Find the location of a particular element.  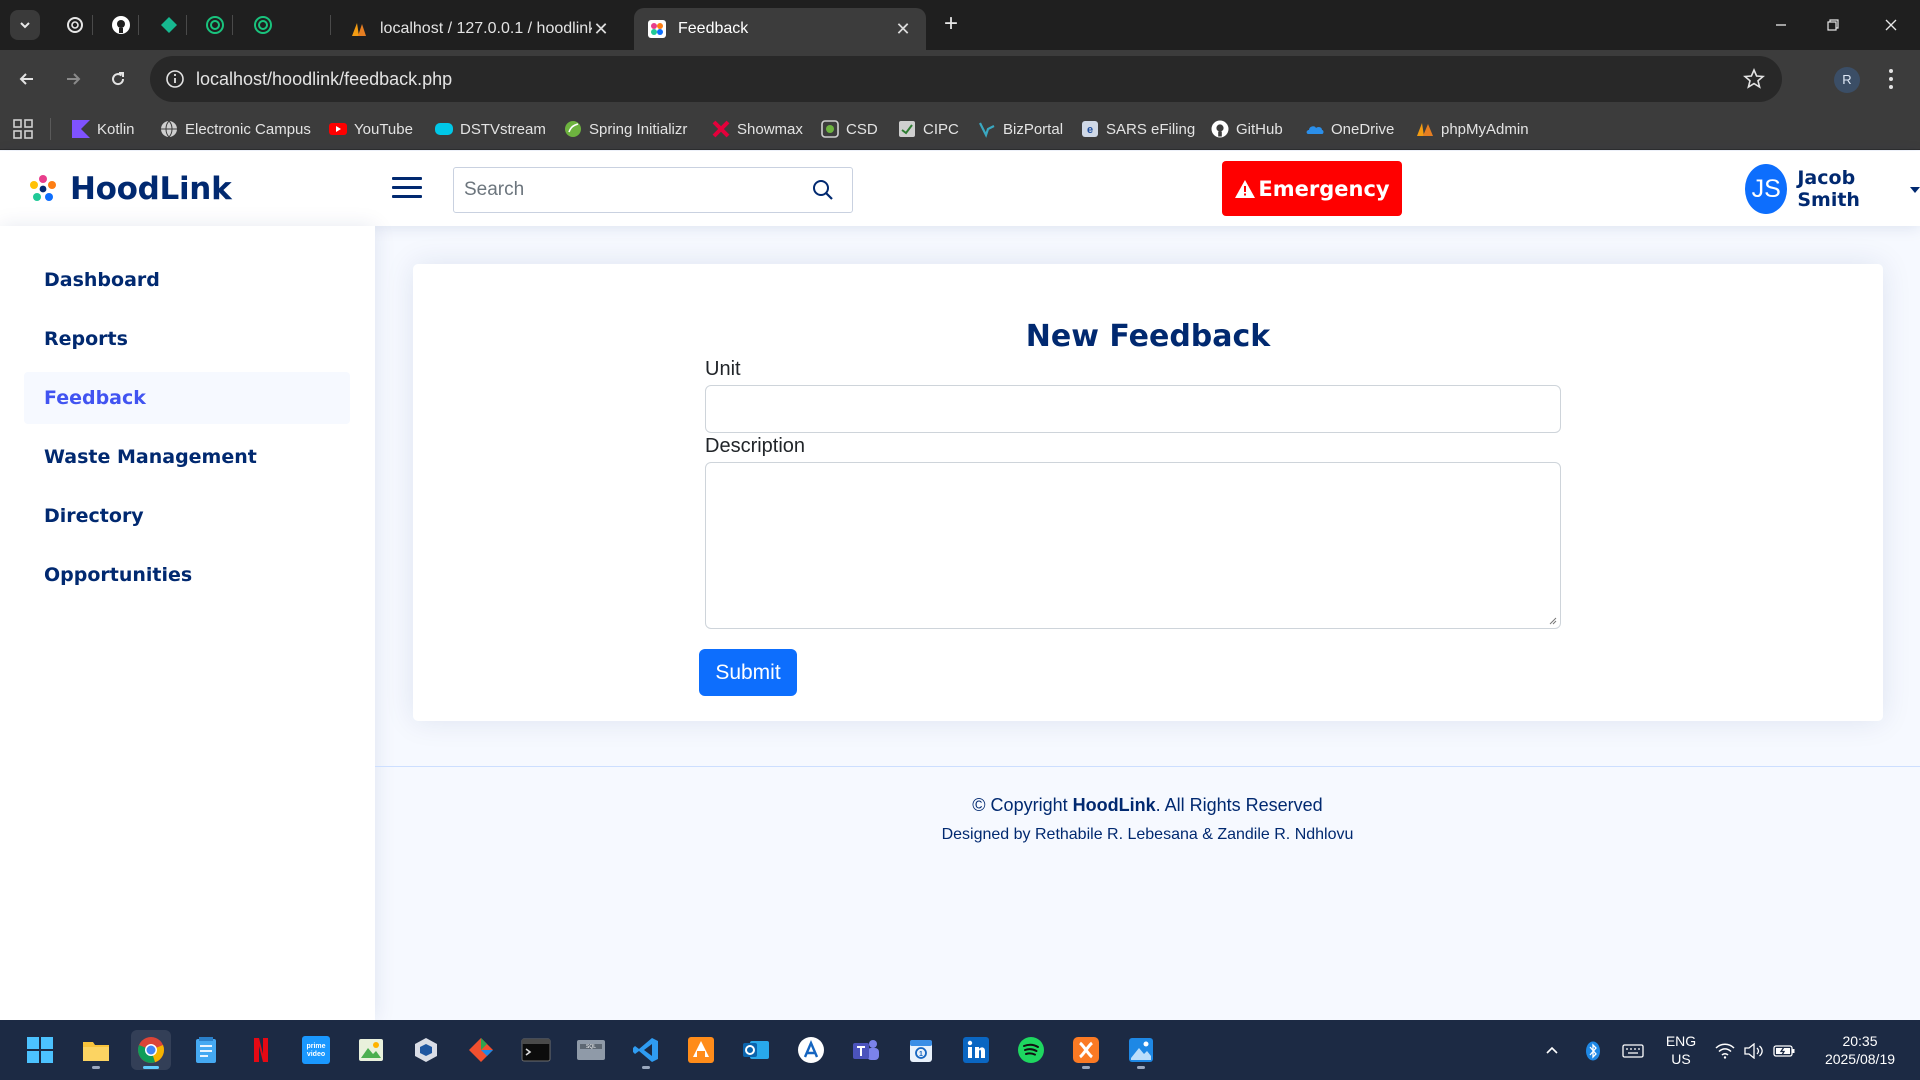

pinned-tab-gem is located at coordinates (169, 25).